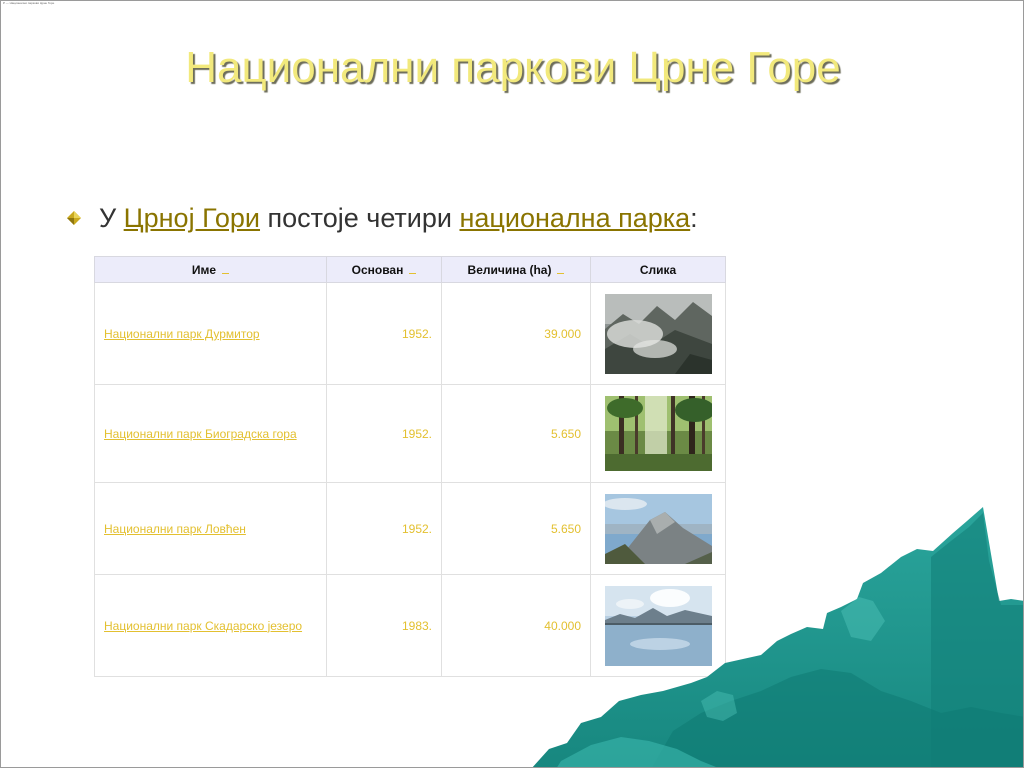 This screenshot has width=1024, height=768. I want to click on lovcen-mountain-photo, so click(658, 528).